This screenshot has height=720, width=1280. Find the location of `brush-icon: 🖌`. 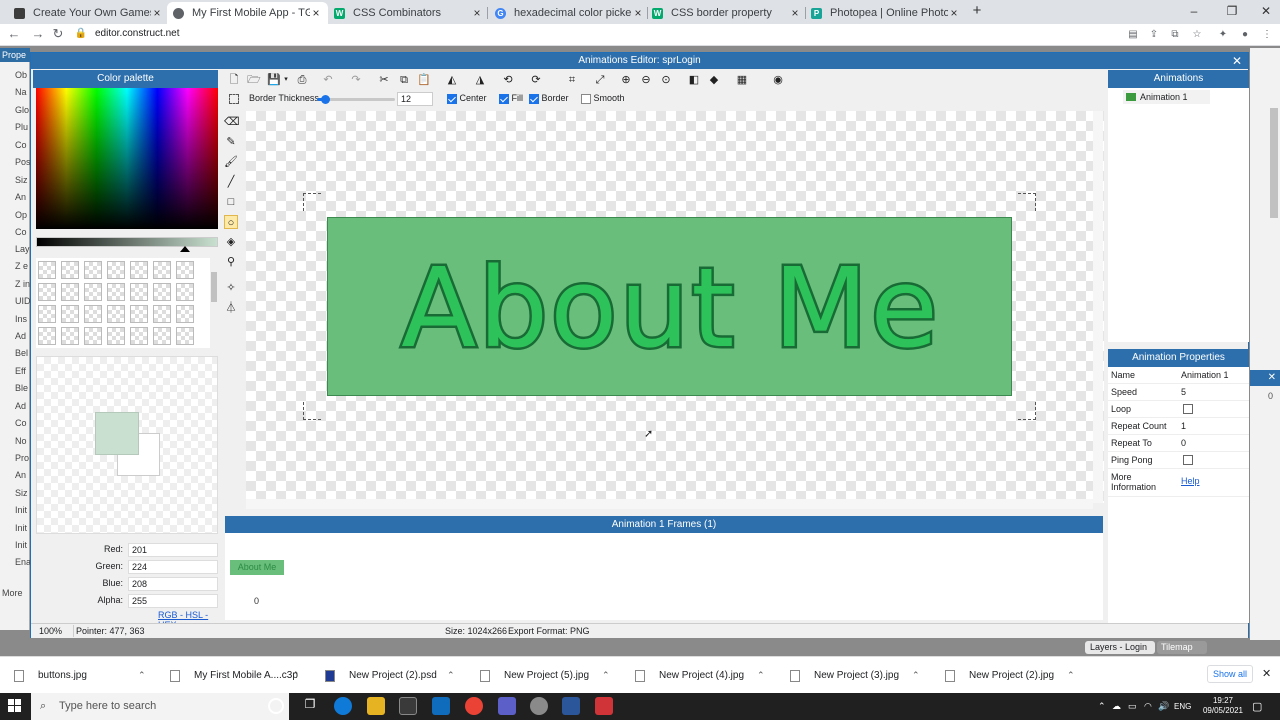

brush-icon: 🖌 is located at coordinates (231, 162).